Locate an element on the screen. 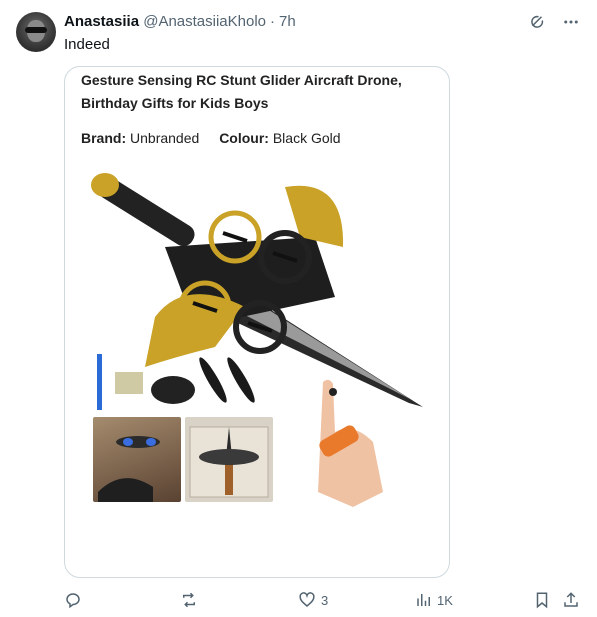  accessories-image is located at coordinates (180, 382).